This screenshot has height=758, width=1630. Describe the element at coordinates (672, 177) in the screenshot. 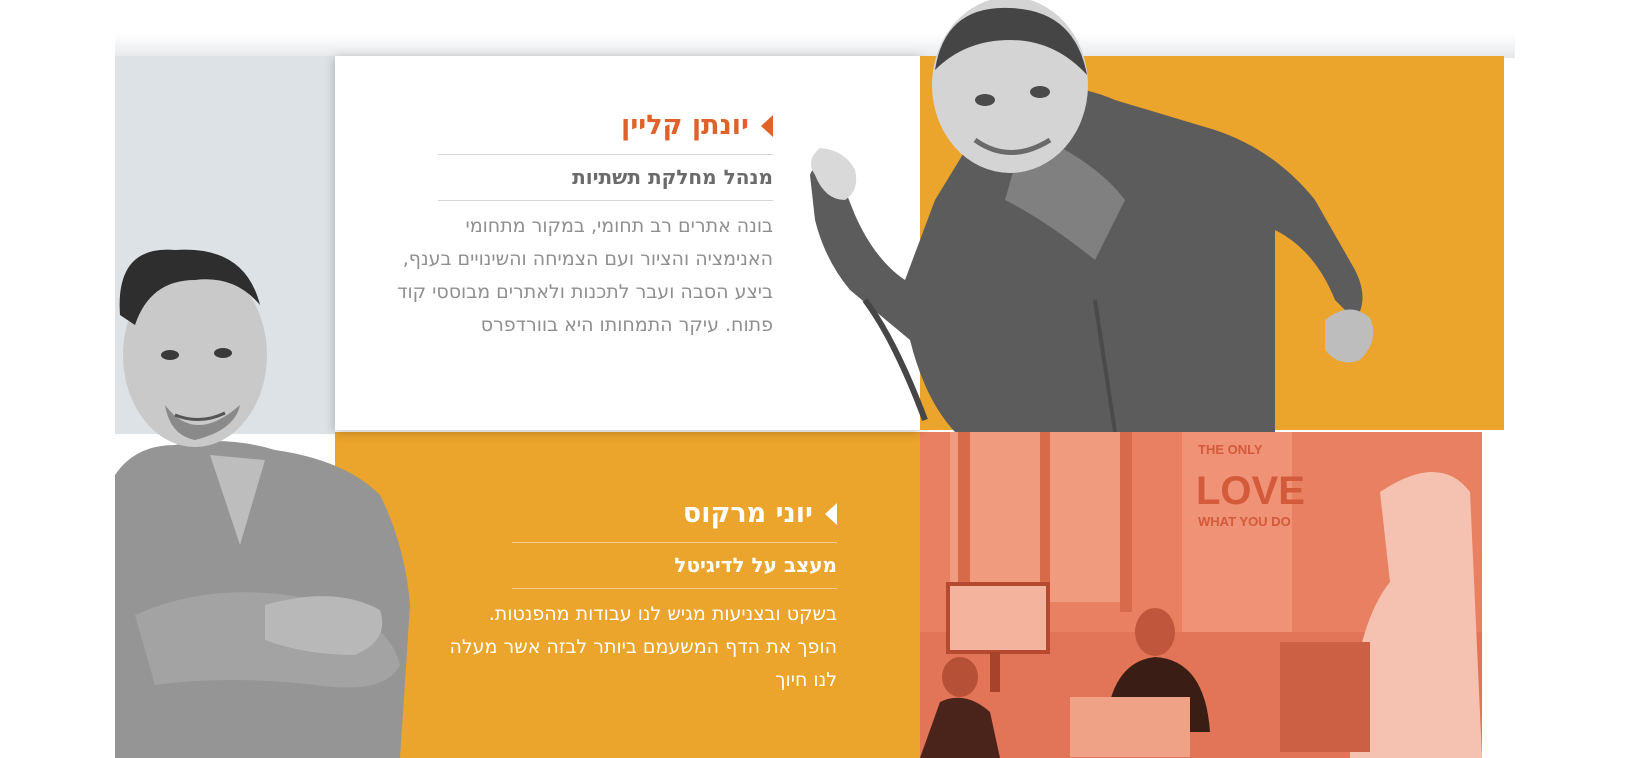

I see `member-role: מנהל מחלקת תשתיות` at that location.